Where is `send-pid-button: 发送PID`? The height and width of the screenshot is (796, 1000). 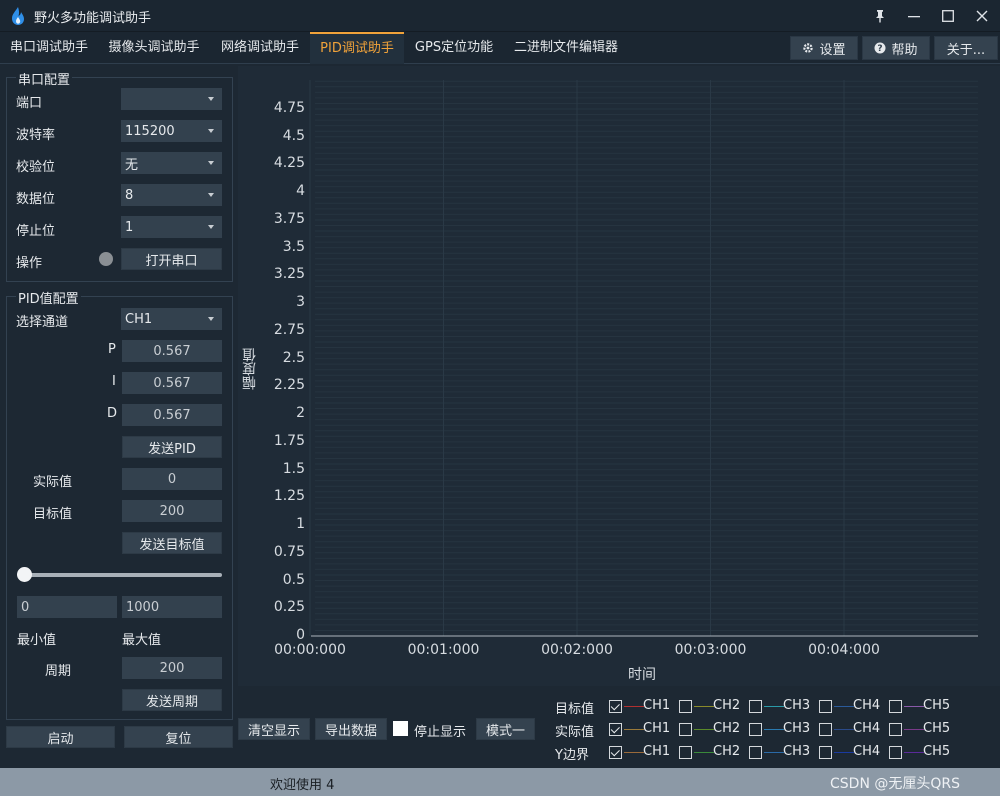
send-pid-button: 发送PID is located at coordinates (172, 447).